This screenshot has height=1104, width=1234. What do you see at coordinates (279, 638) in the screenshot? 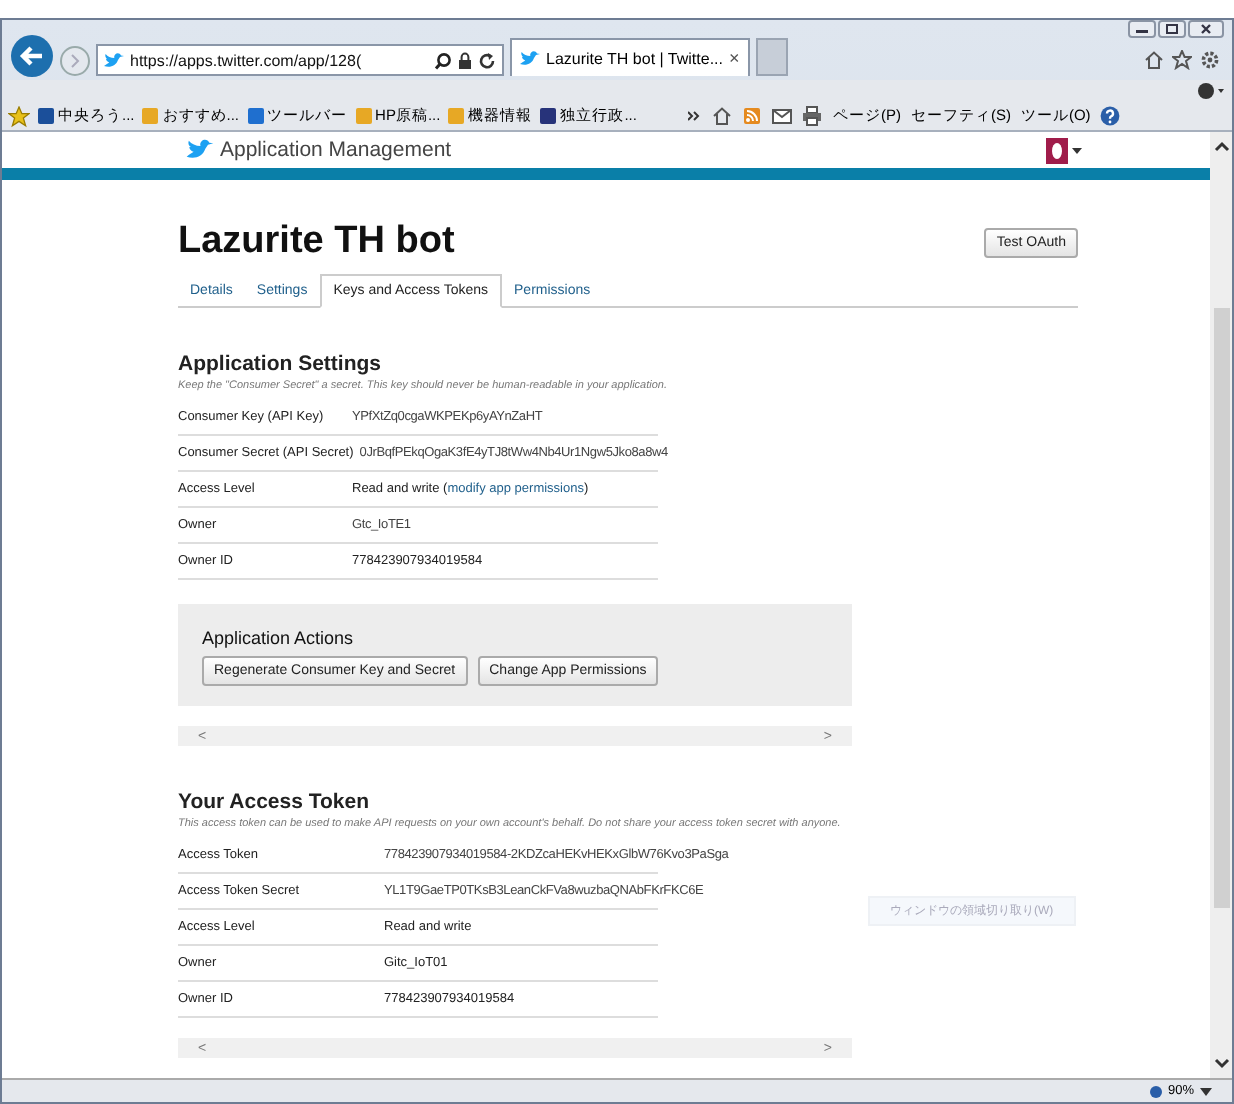
I see `panel-heading: Application Actions` at bounding box center [279, 638].